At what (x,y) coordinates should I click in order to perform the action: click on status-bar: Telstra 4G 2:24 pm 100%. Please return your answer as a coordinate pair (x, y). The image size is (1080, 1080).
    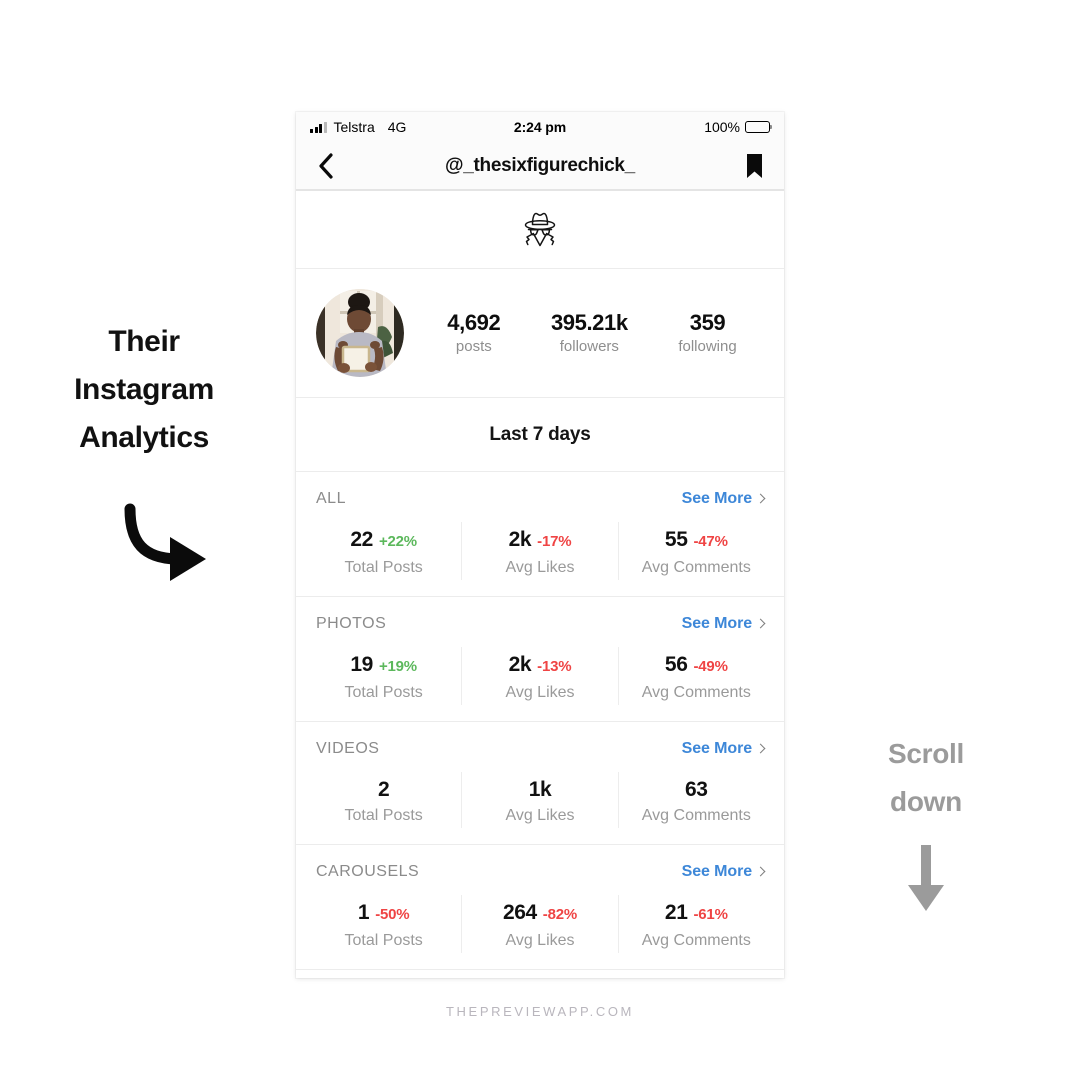
    Looking at the image, I should click on (540, 127).